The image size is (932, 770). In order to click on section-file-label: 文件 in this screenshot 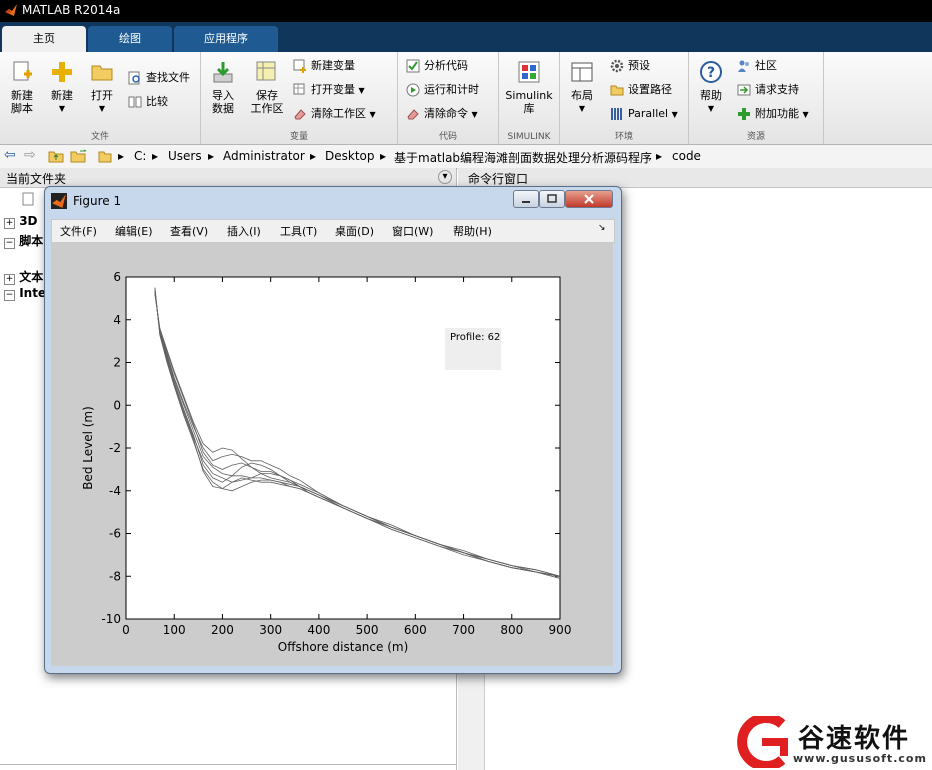, I will do `click(99, 137)`.